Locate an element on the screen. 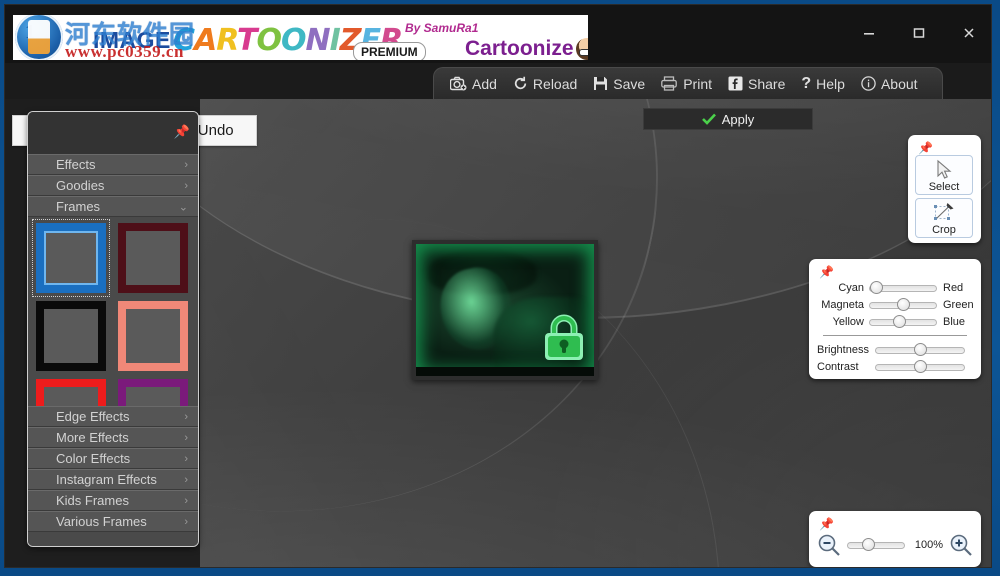 This screenshot has height=576, width=1000. slider-row-yellow-blue: Yellow Blue is located at coordinates (894, 321).